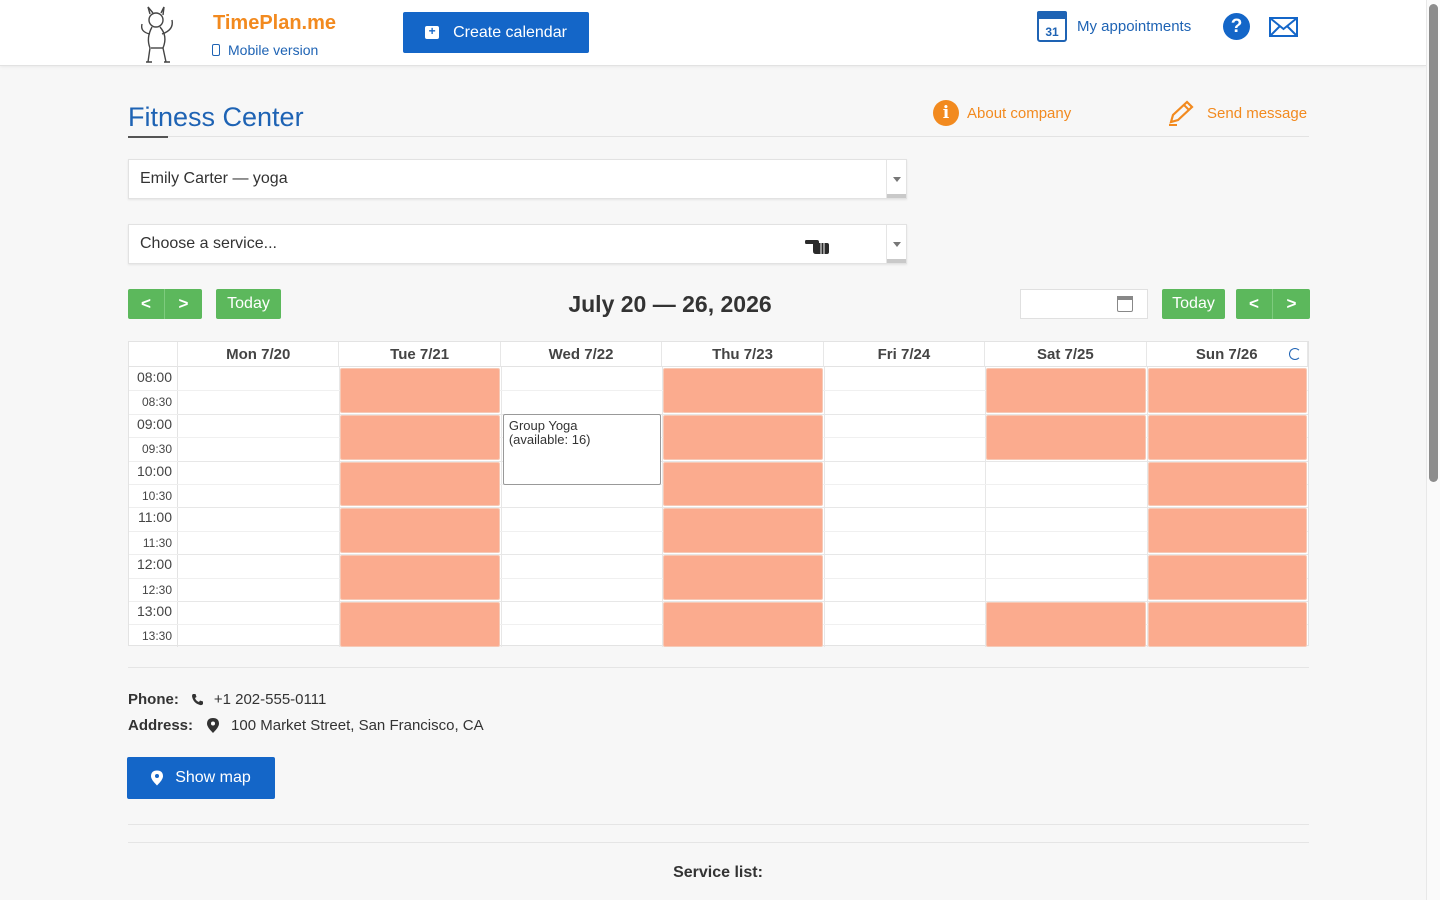 The height and width of the screenshot is (900, 1440). What do you see at coordinates (248, 304) in the screenshot?
I see `today-button-left: Today` at bounding box center [248, 304].